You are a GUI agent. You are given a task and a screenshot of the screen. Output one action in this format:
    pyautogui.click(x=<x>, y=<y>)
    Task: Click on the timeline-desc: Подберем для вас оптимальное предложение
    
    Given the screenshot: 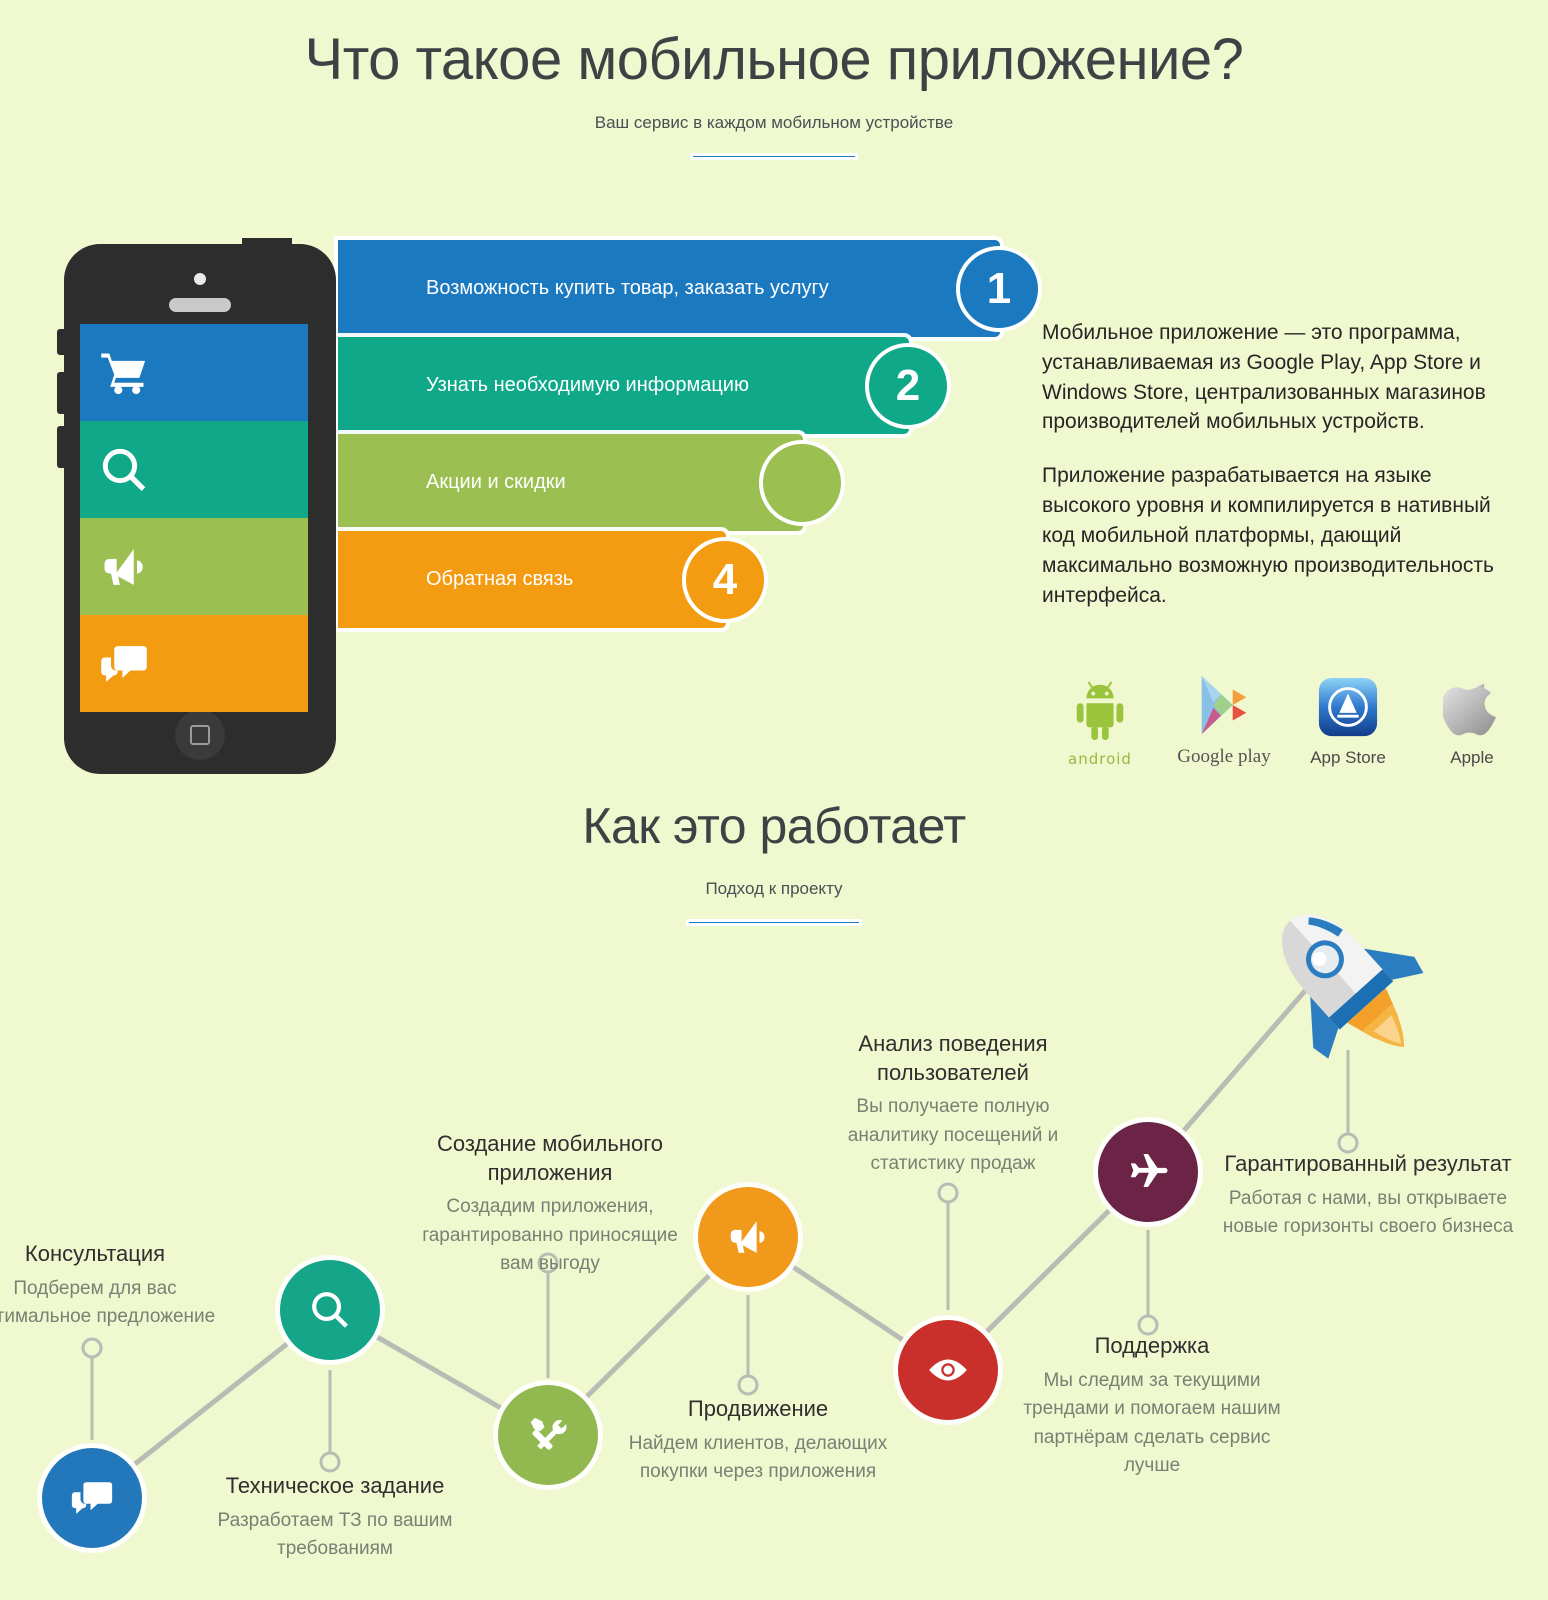 What is the action you would take?
    pyautogui.click(x=108, y=1302)
    